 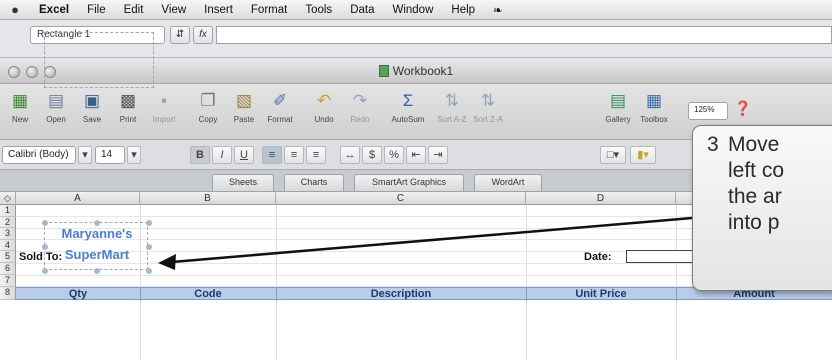 What do you see at coordinates (294, 155) in the screenshot?
I see `align-center-icon: ≡` at bounding box center [294, 155].